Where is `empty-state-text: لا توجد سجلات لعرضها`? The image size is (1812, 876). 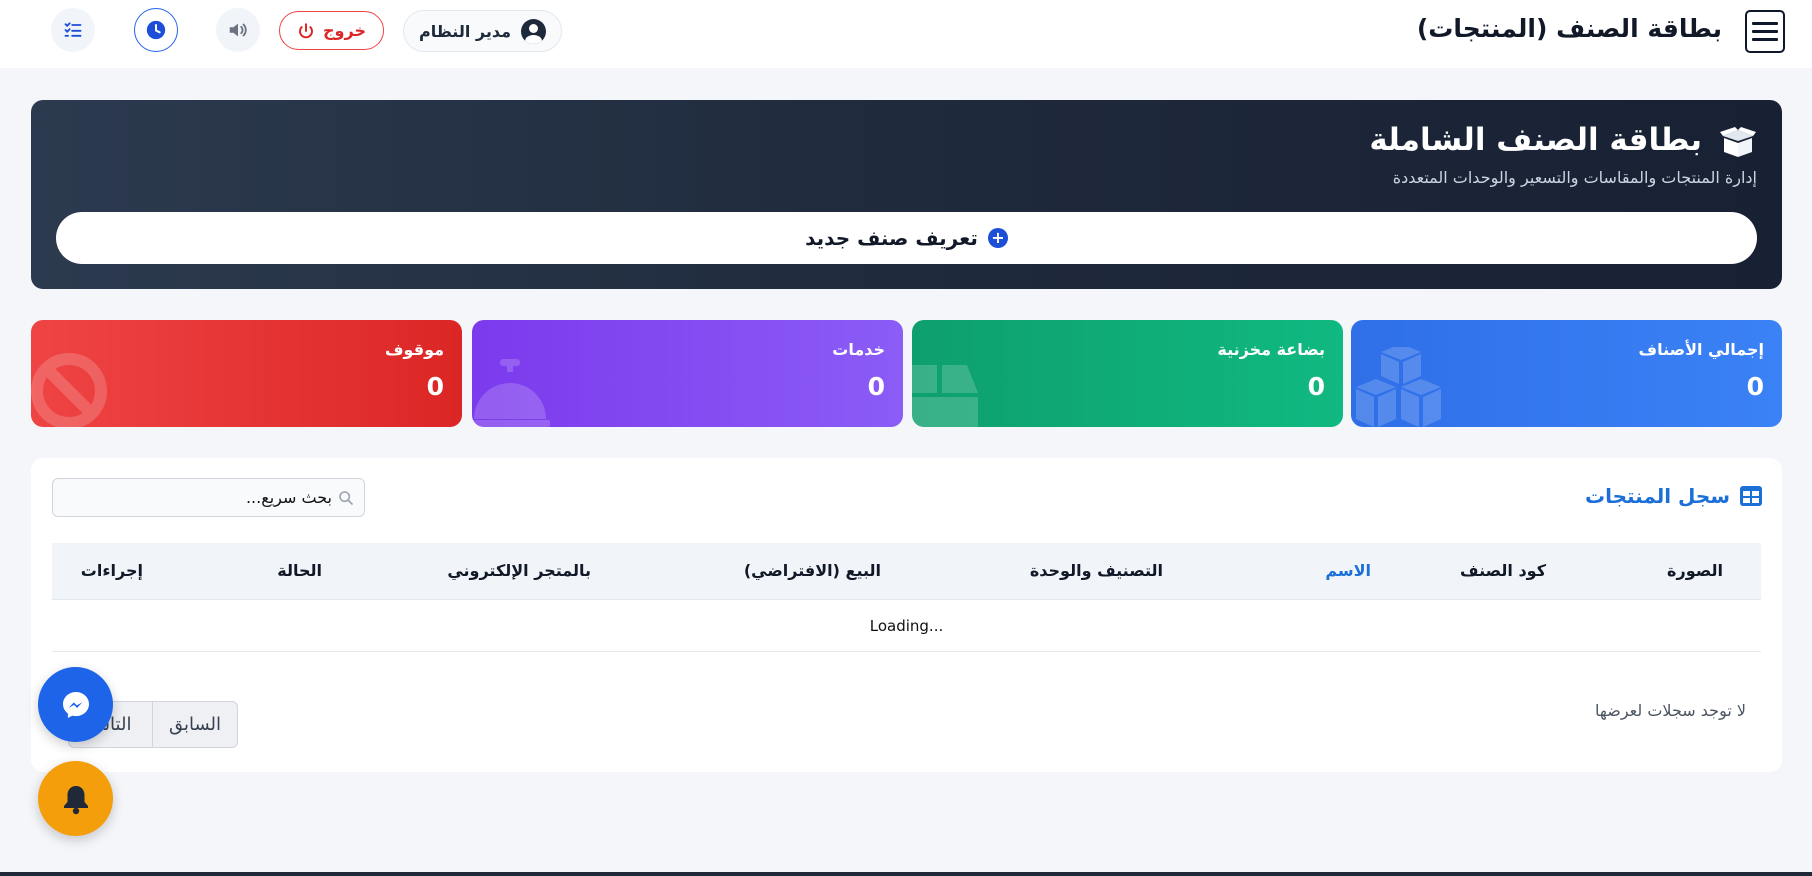 empty-state-text: لا توجد سجلات لعرضها is located at coordinates (1670, 710).